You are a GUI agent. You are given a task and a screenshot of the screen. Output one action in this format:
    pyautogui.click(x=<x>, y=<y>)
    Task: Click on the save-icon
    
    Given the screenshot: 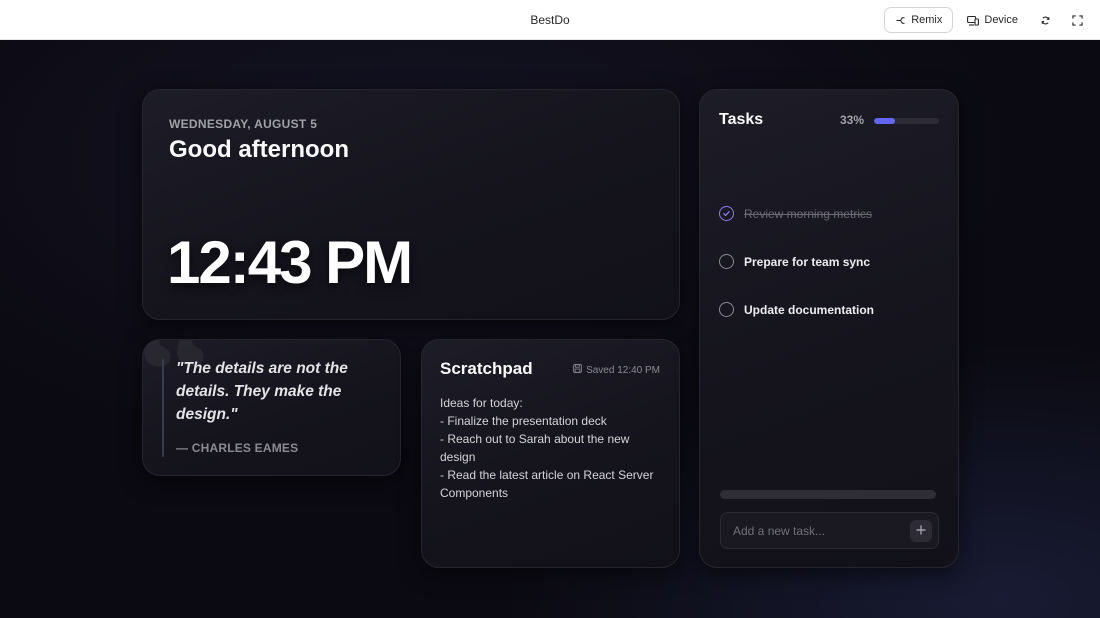 What is the action you would take?
    pyautogui.click(x=577, y=370)
    